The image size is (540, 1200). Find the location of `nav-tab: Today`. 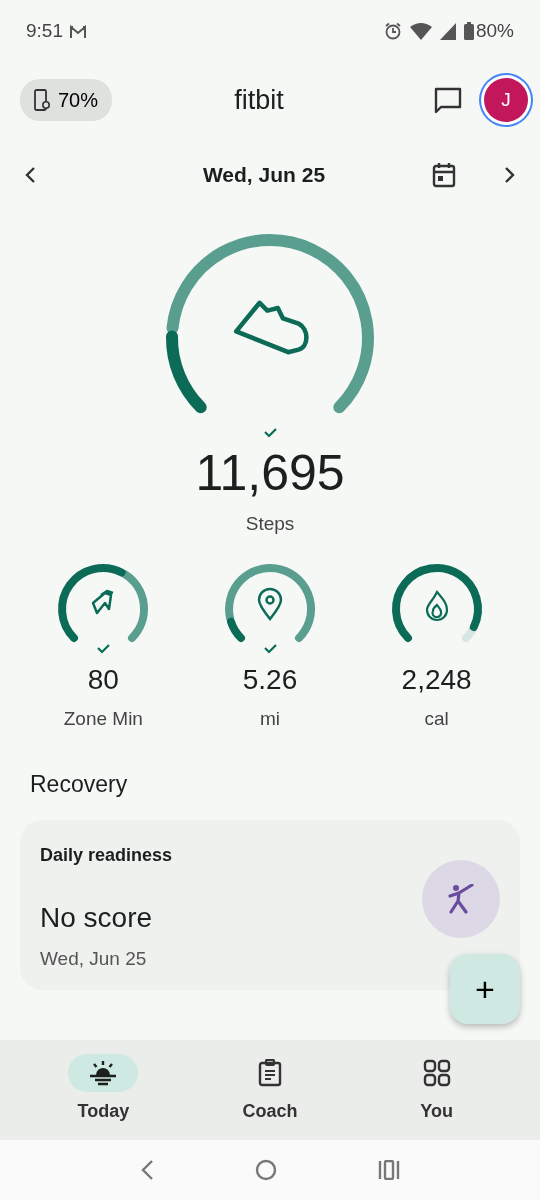

nav-tab: Today is located at coordinates (103, 1090).